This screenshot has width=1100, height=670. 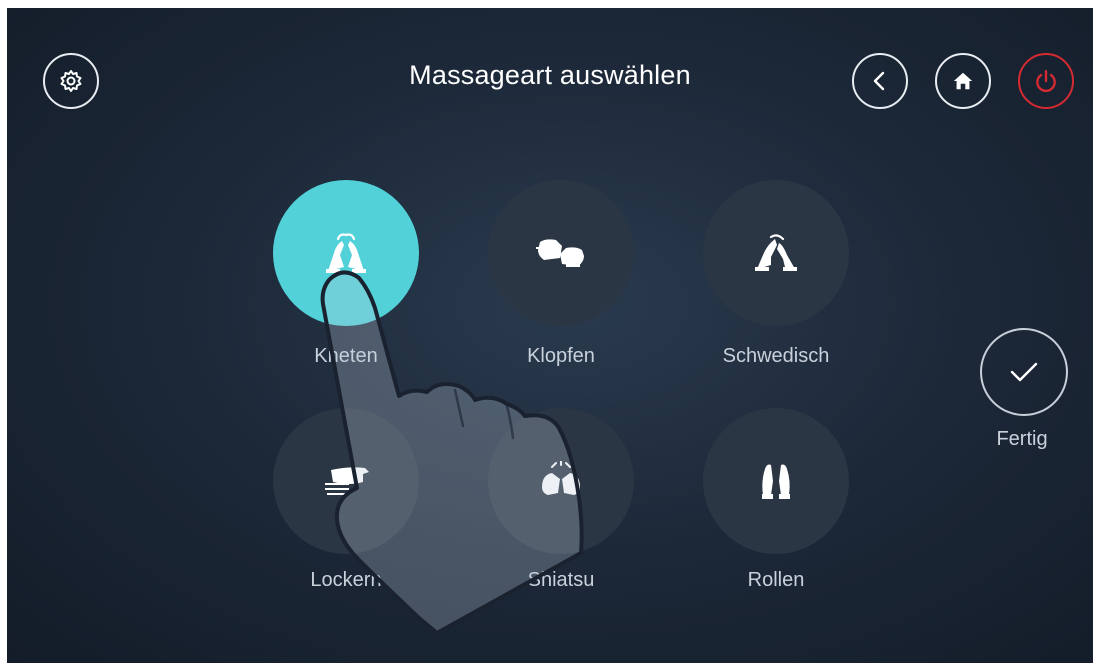 I want to click on shiatsu-hands-icon, so click(x=561, y=478).